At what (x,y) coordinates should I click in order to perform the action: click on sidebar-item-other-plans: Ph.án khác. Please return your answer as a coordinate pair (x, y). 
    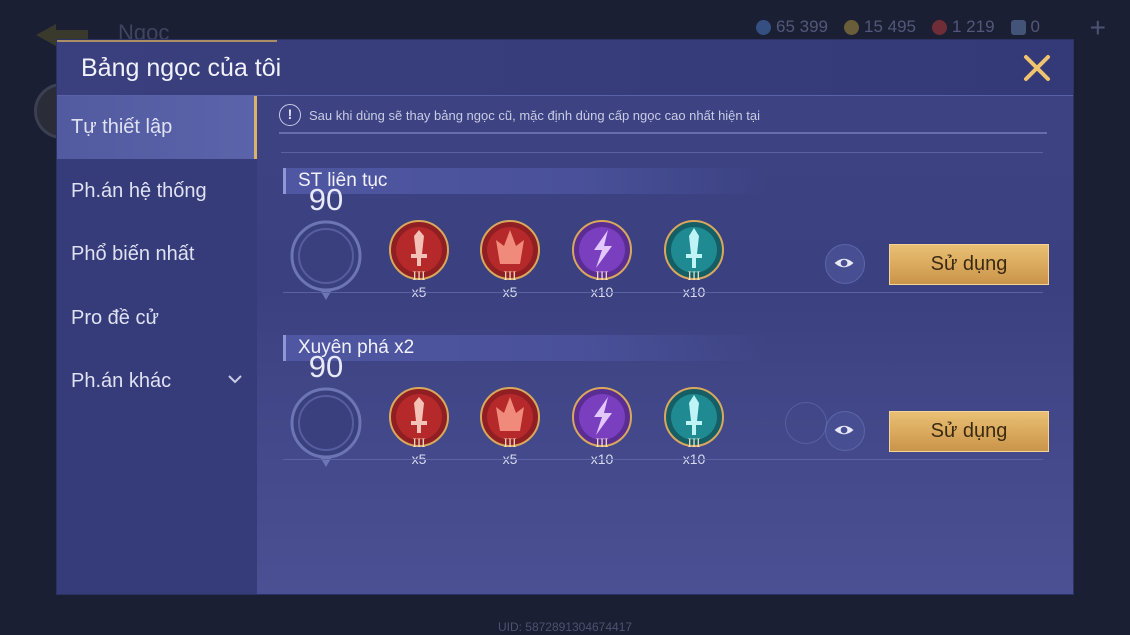
    Looking at the image, I should click on (157, 381).